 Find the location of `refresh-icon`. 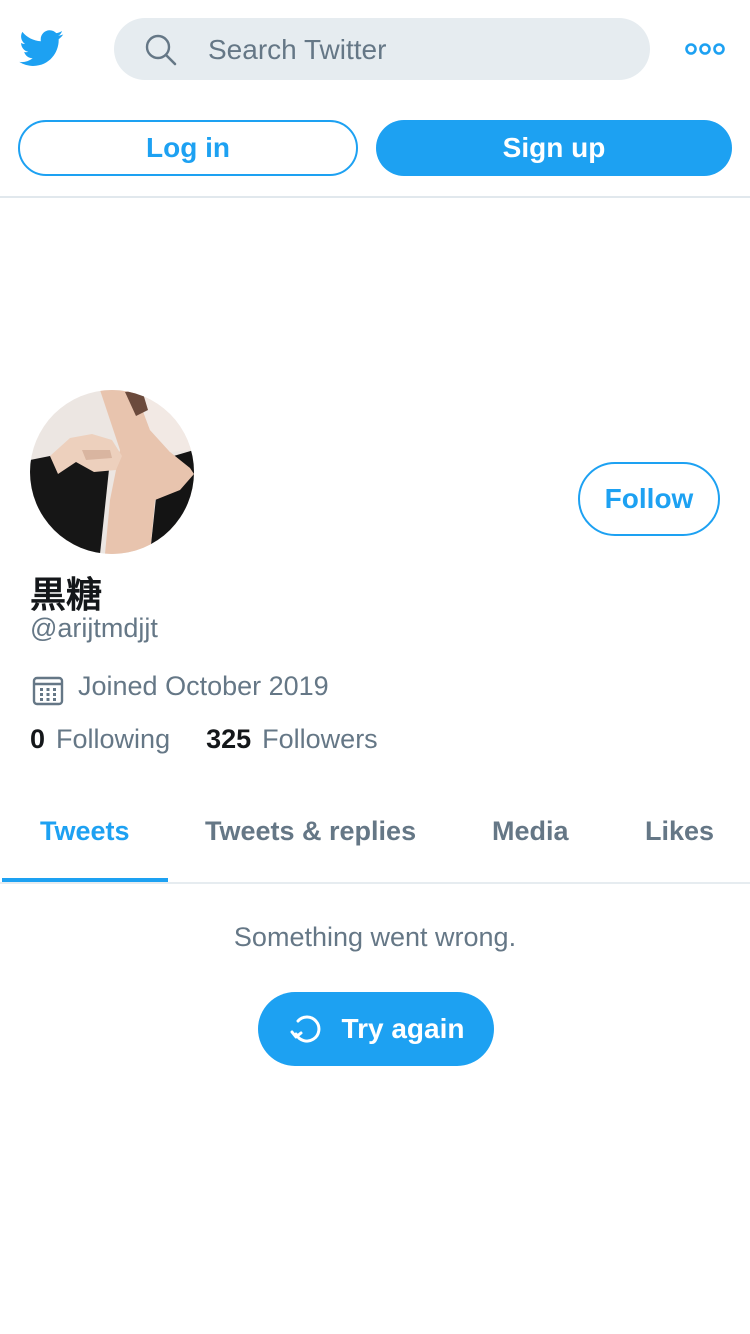

refresh-icon is located at coordinates (305, 1029).